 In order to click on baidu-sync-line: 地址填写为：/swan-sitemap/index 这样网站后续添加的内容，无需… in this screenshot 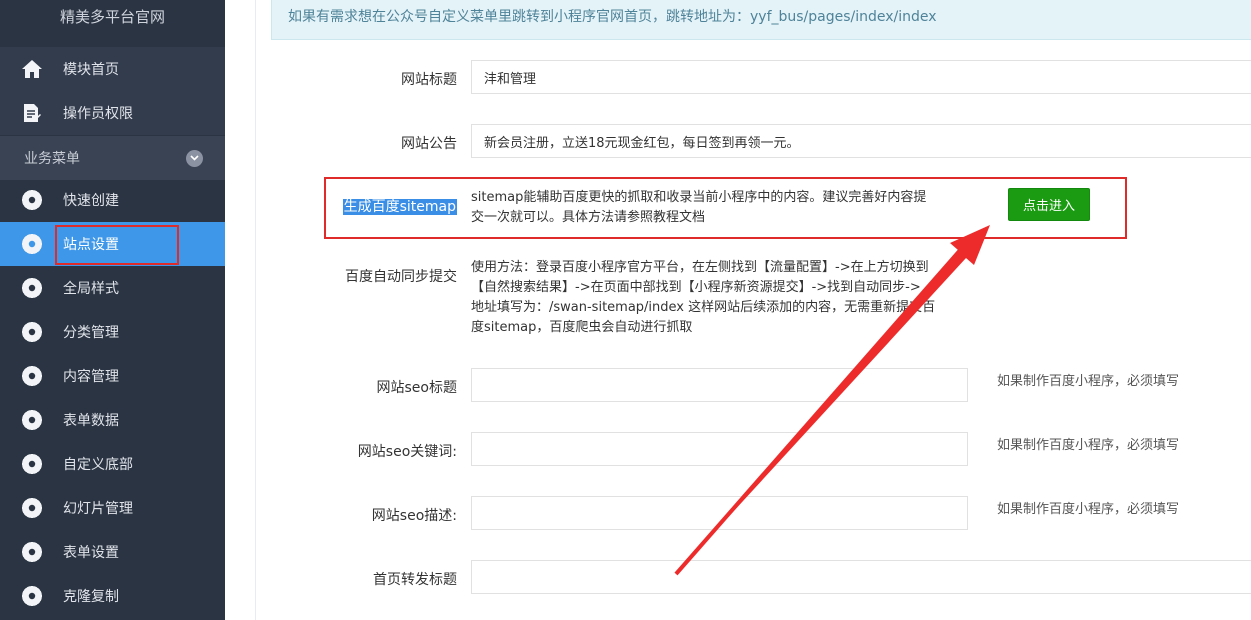, I will do `click(703, 307)`.